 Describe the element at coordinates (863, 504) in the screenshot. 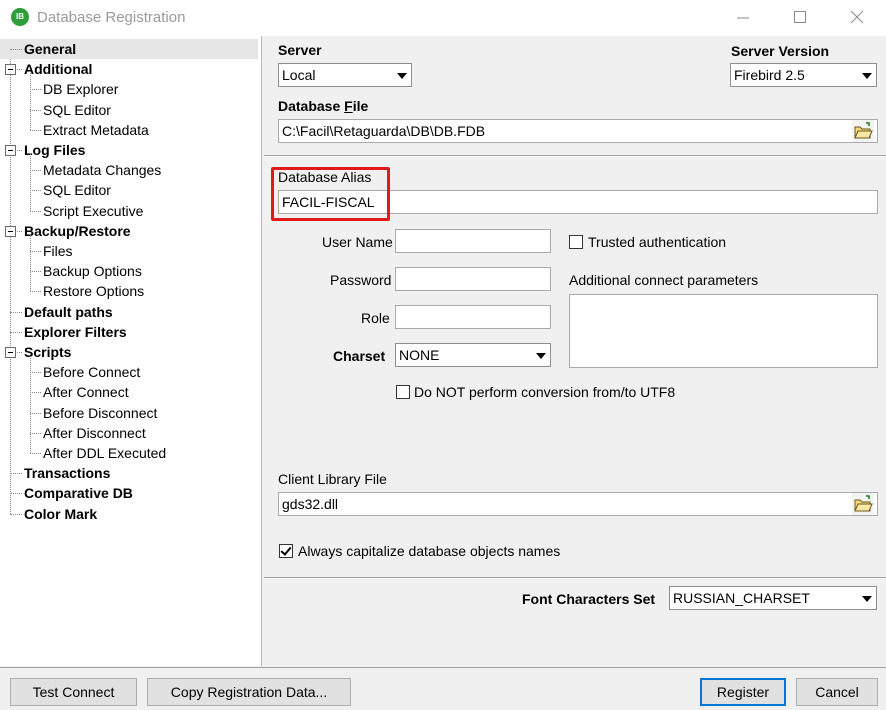

I see `browse-client-library-button` at that location.